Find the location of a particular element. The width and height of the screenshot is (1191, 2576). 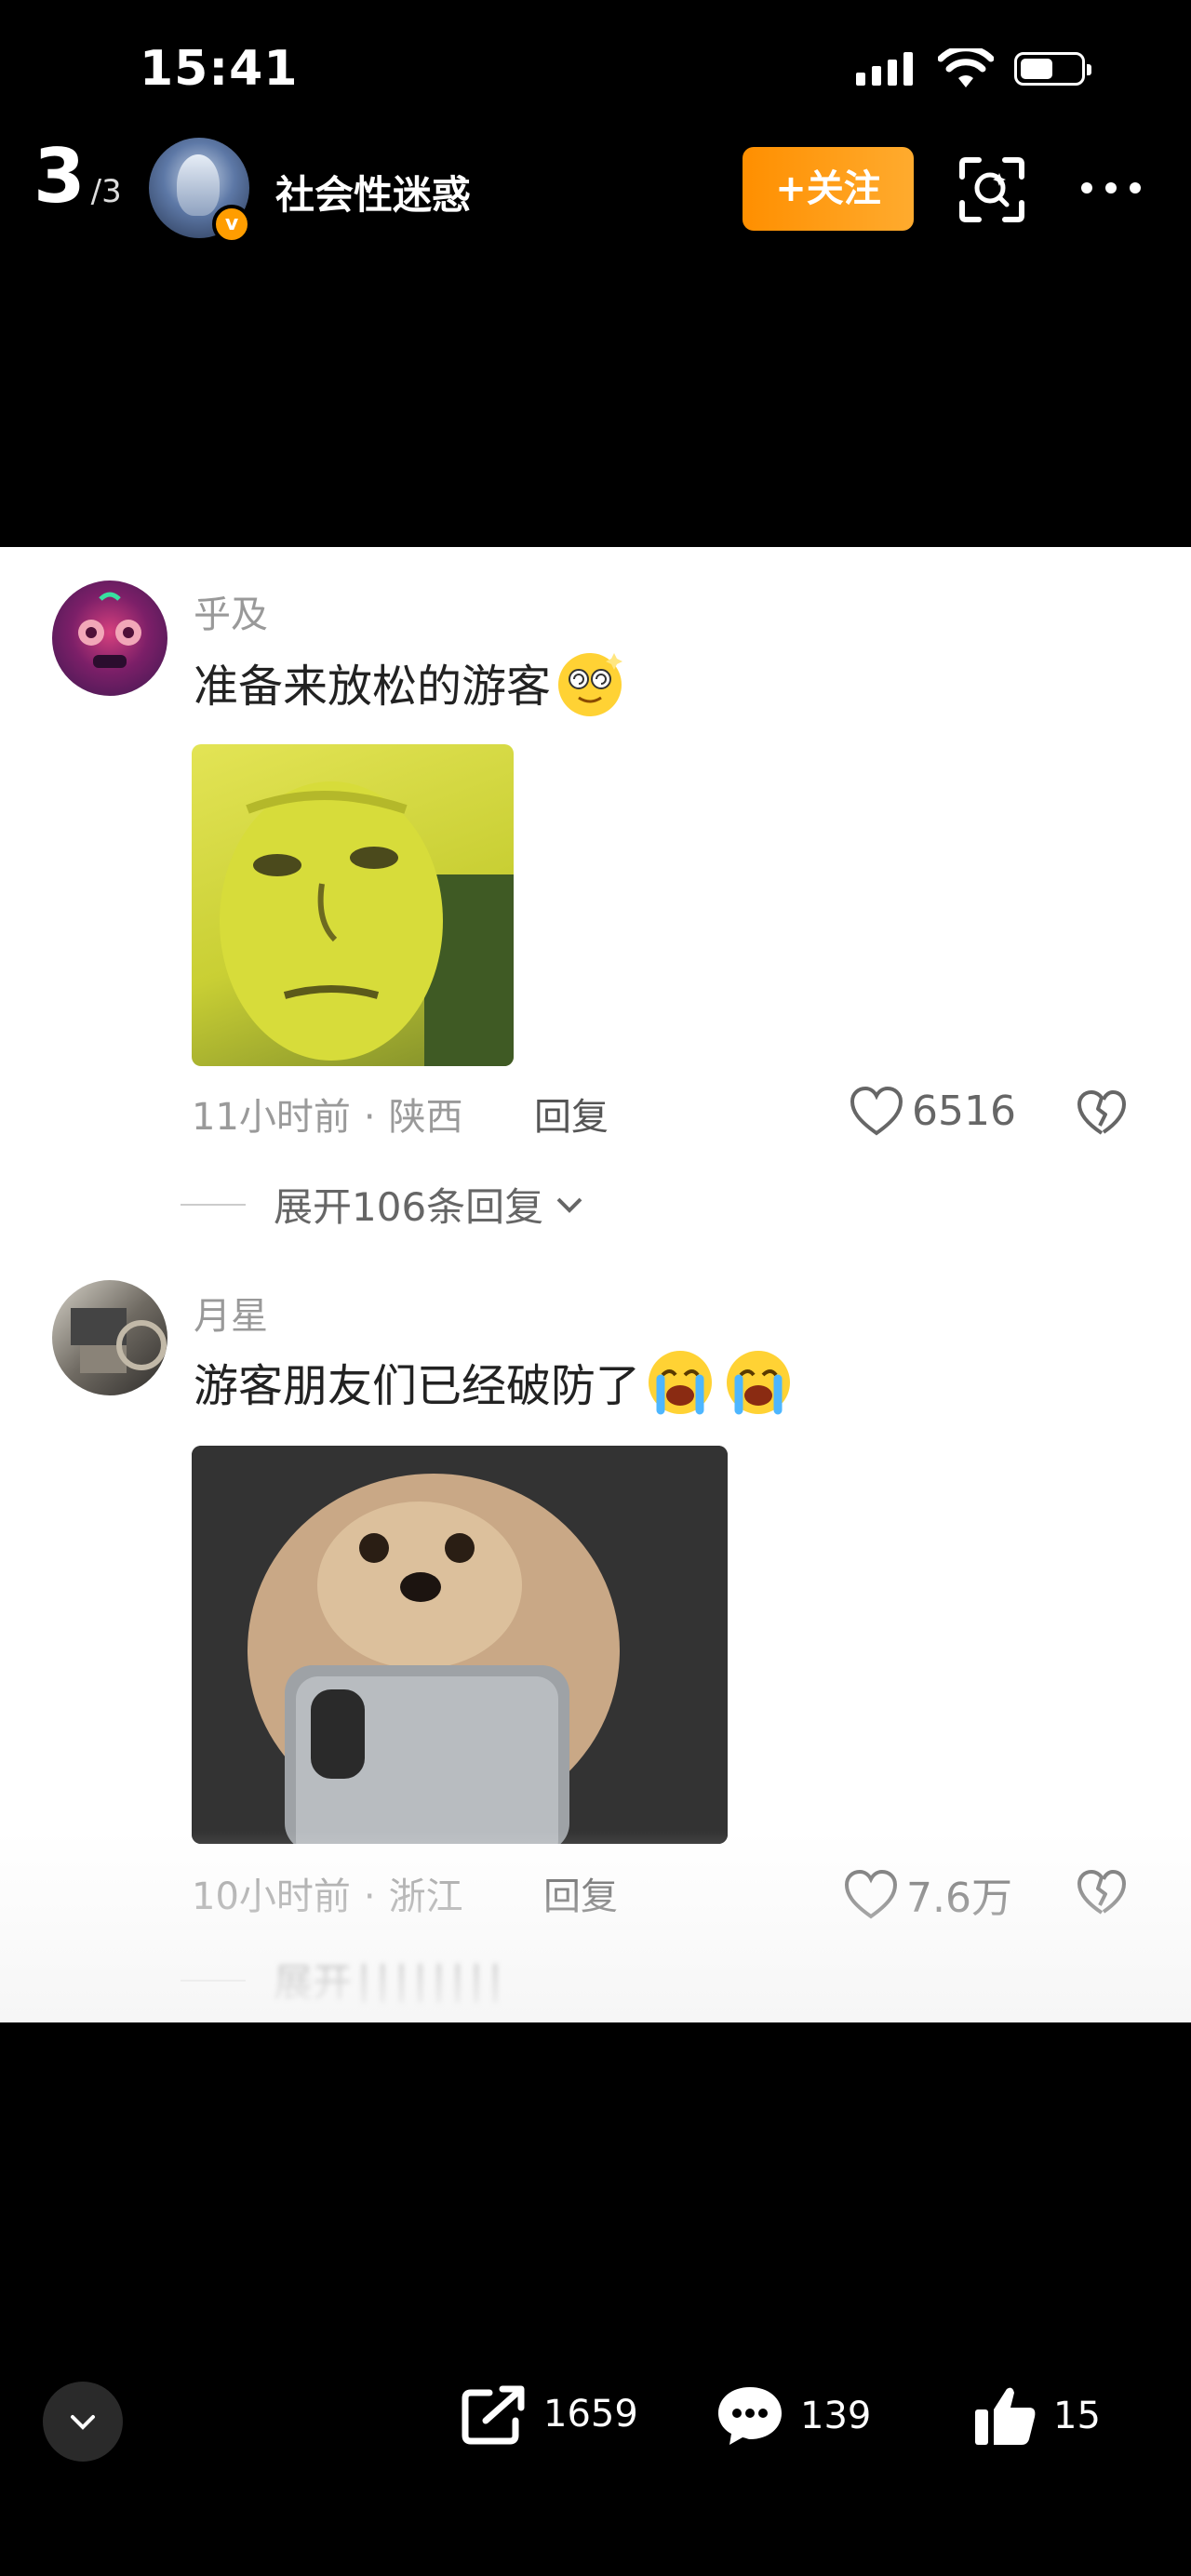

comment-count: 139 is located at coordinates (836, 2416).